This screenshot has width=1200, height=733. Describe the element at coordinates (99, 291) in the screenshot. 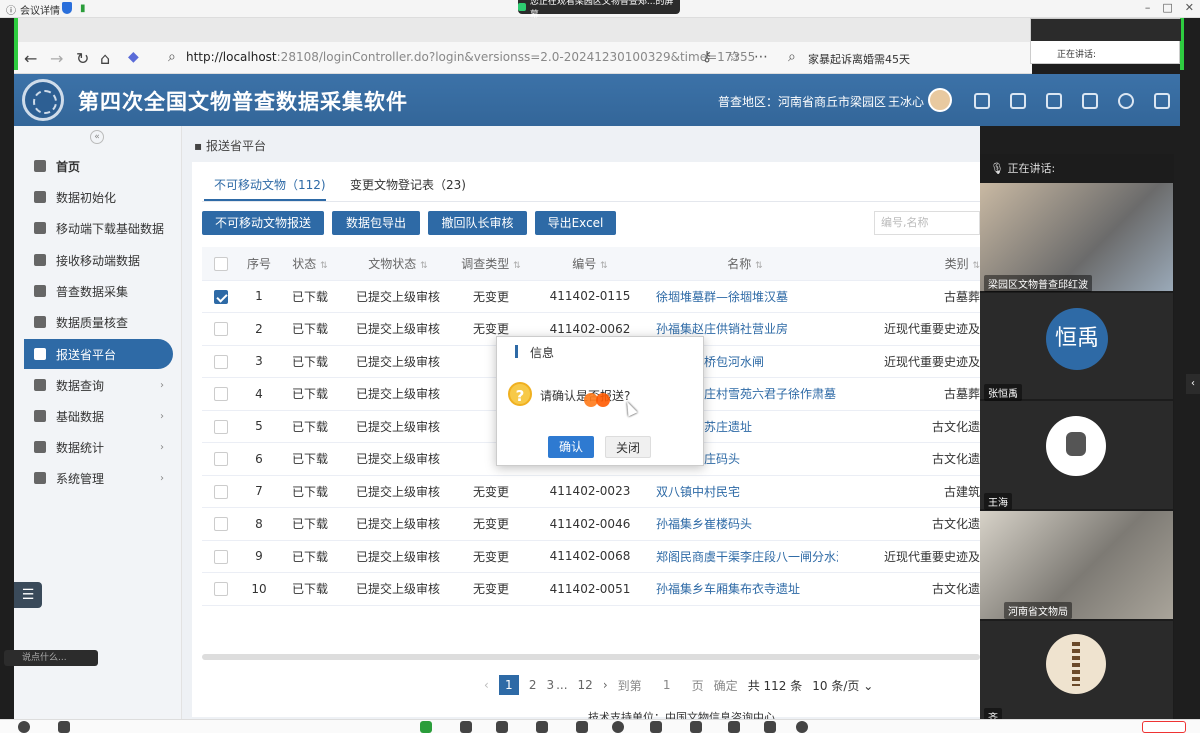

I see `sidebar-item-collect: 普查数据采集` at that location.